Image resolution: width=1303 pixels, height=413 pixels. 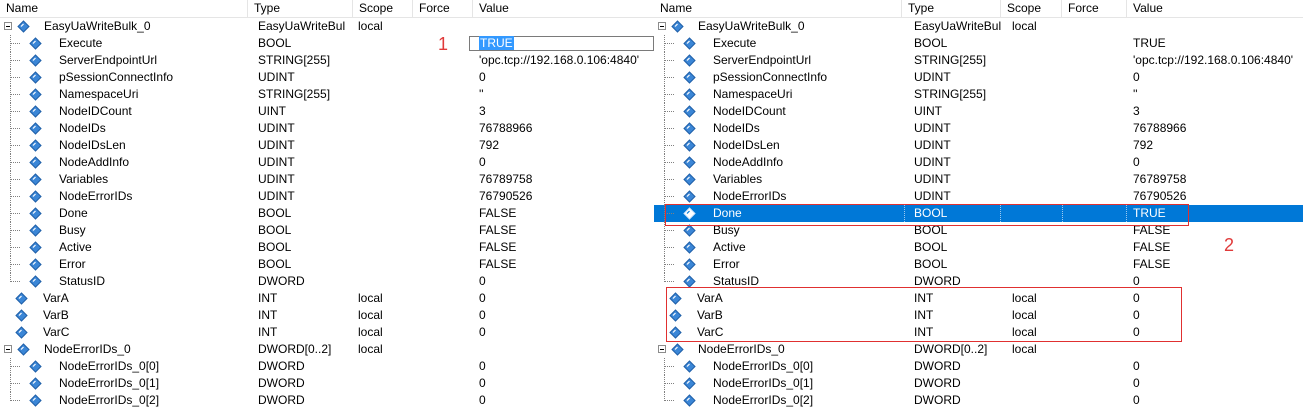 What do you see at coordinates (327, 230) in the screenshot?
I see `table-row: Busy BOOL FALSE` at bounding box center [327, 230].